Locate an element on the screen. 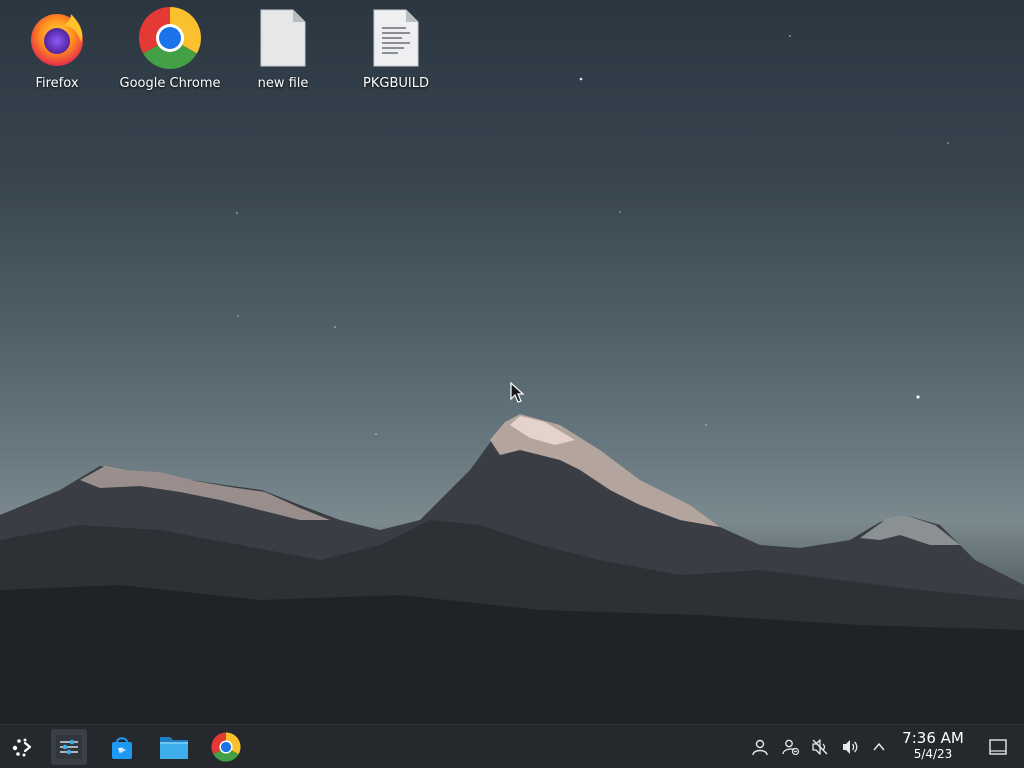 The height and width of the screenshot is (768, 1024). muted-speaker-icon is located at coordinates (820, 747).